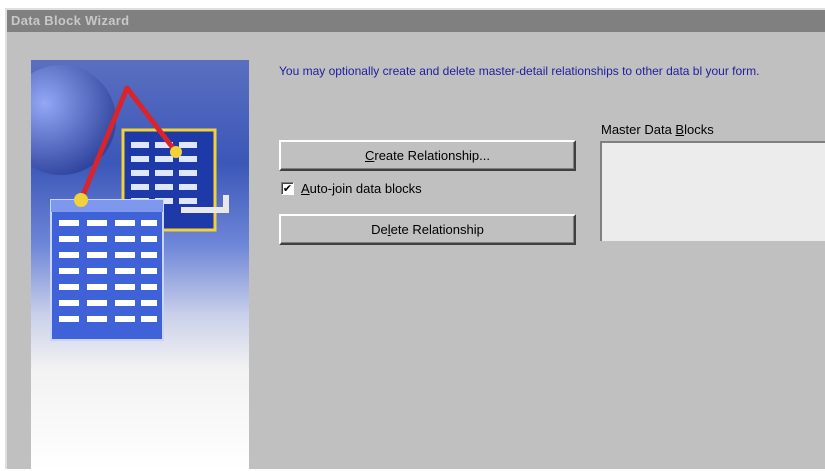 The image size is (825, 471). I want to click on master-data-blocks-label: Master Data Blocks, so click(657, 129).